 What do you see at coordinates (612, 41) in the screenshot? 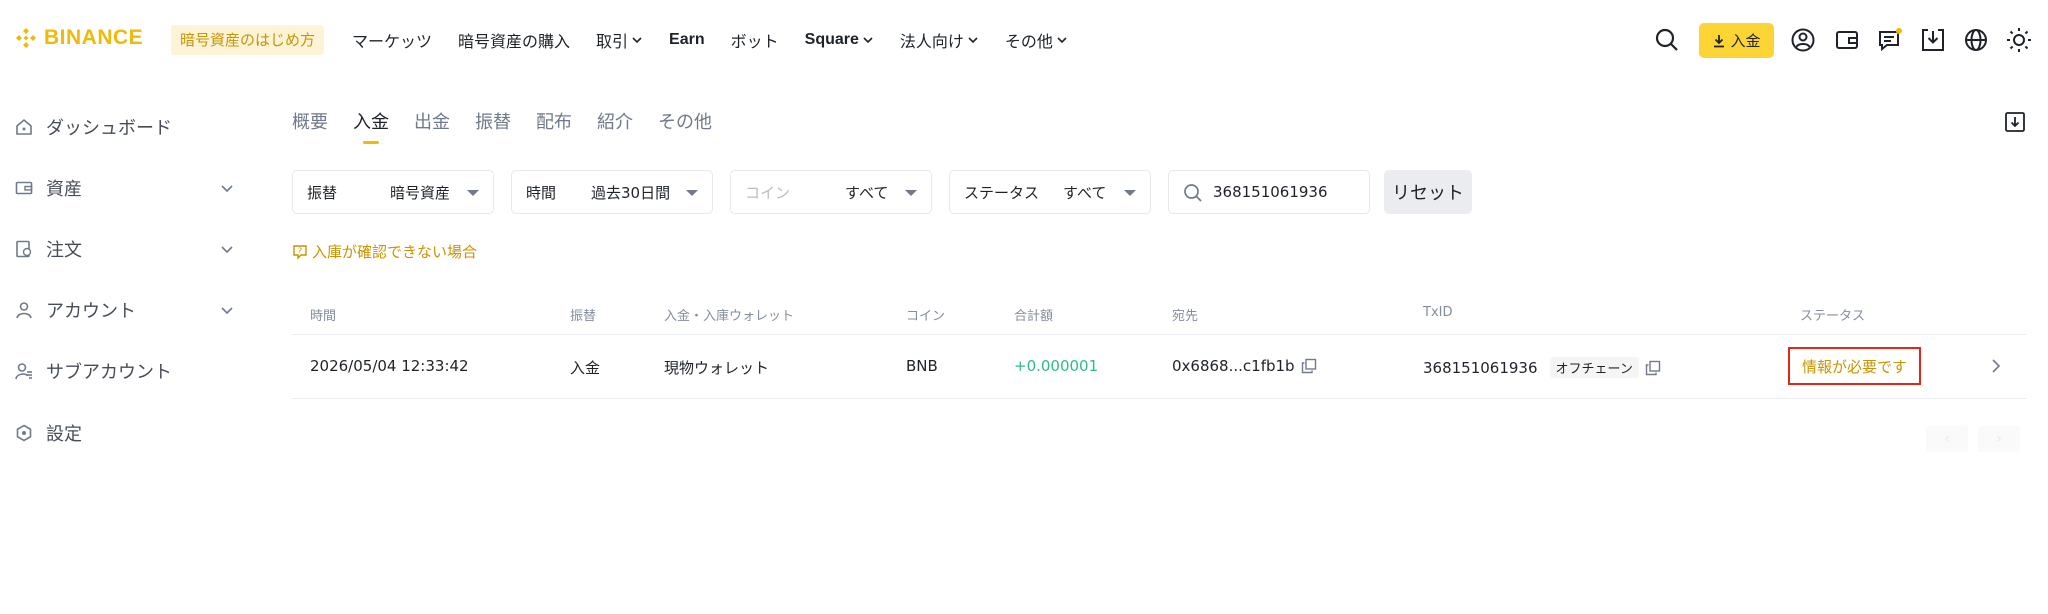
I see `nav-label: 取引` at bounding box center [612, 41].